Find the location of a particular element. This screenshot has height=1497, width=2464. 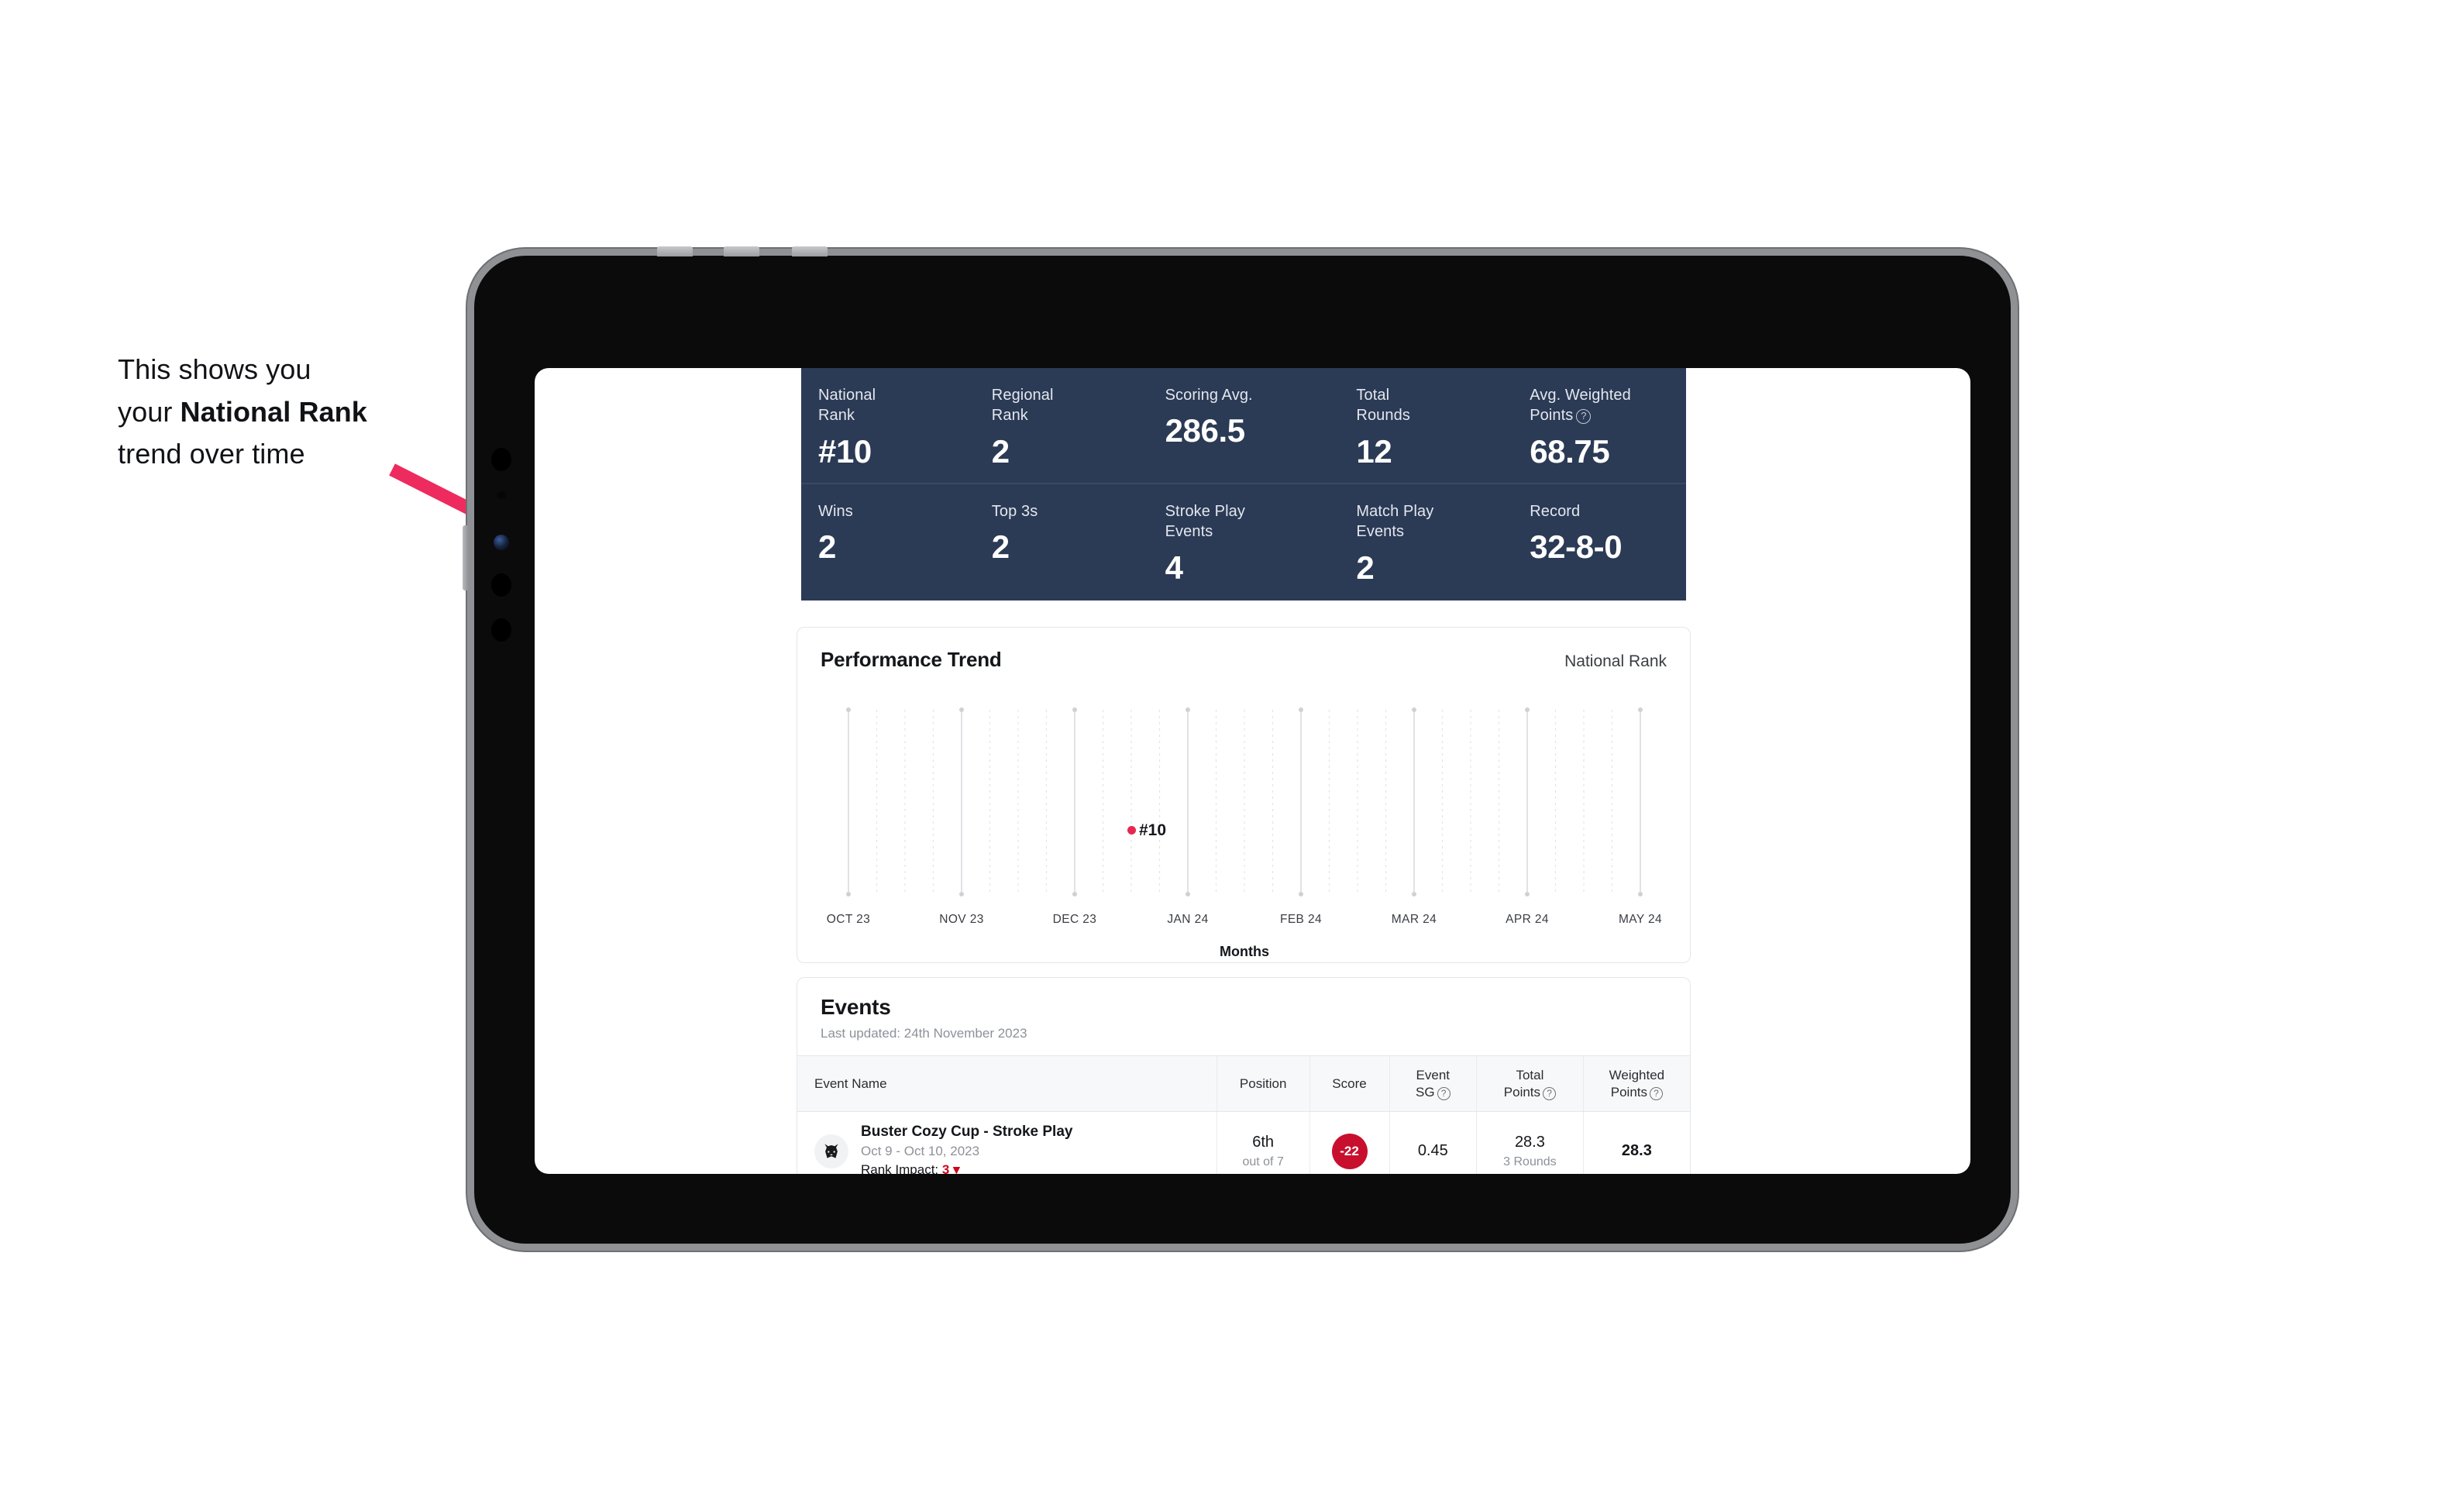

performance-trend-legend: National Rank is located at coordinates (1615, 661).